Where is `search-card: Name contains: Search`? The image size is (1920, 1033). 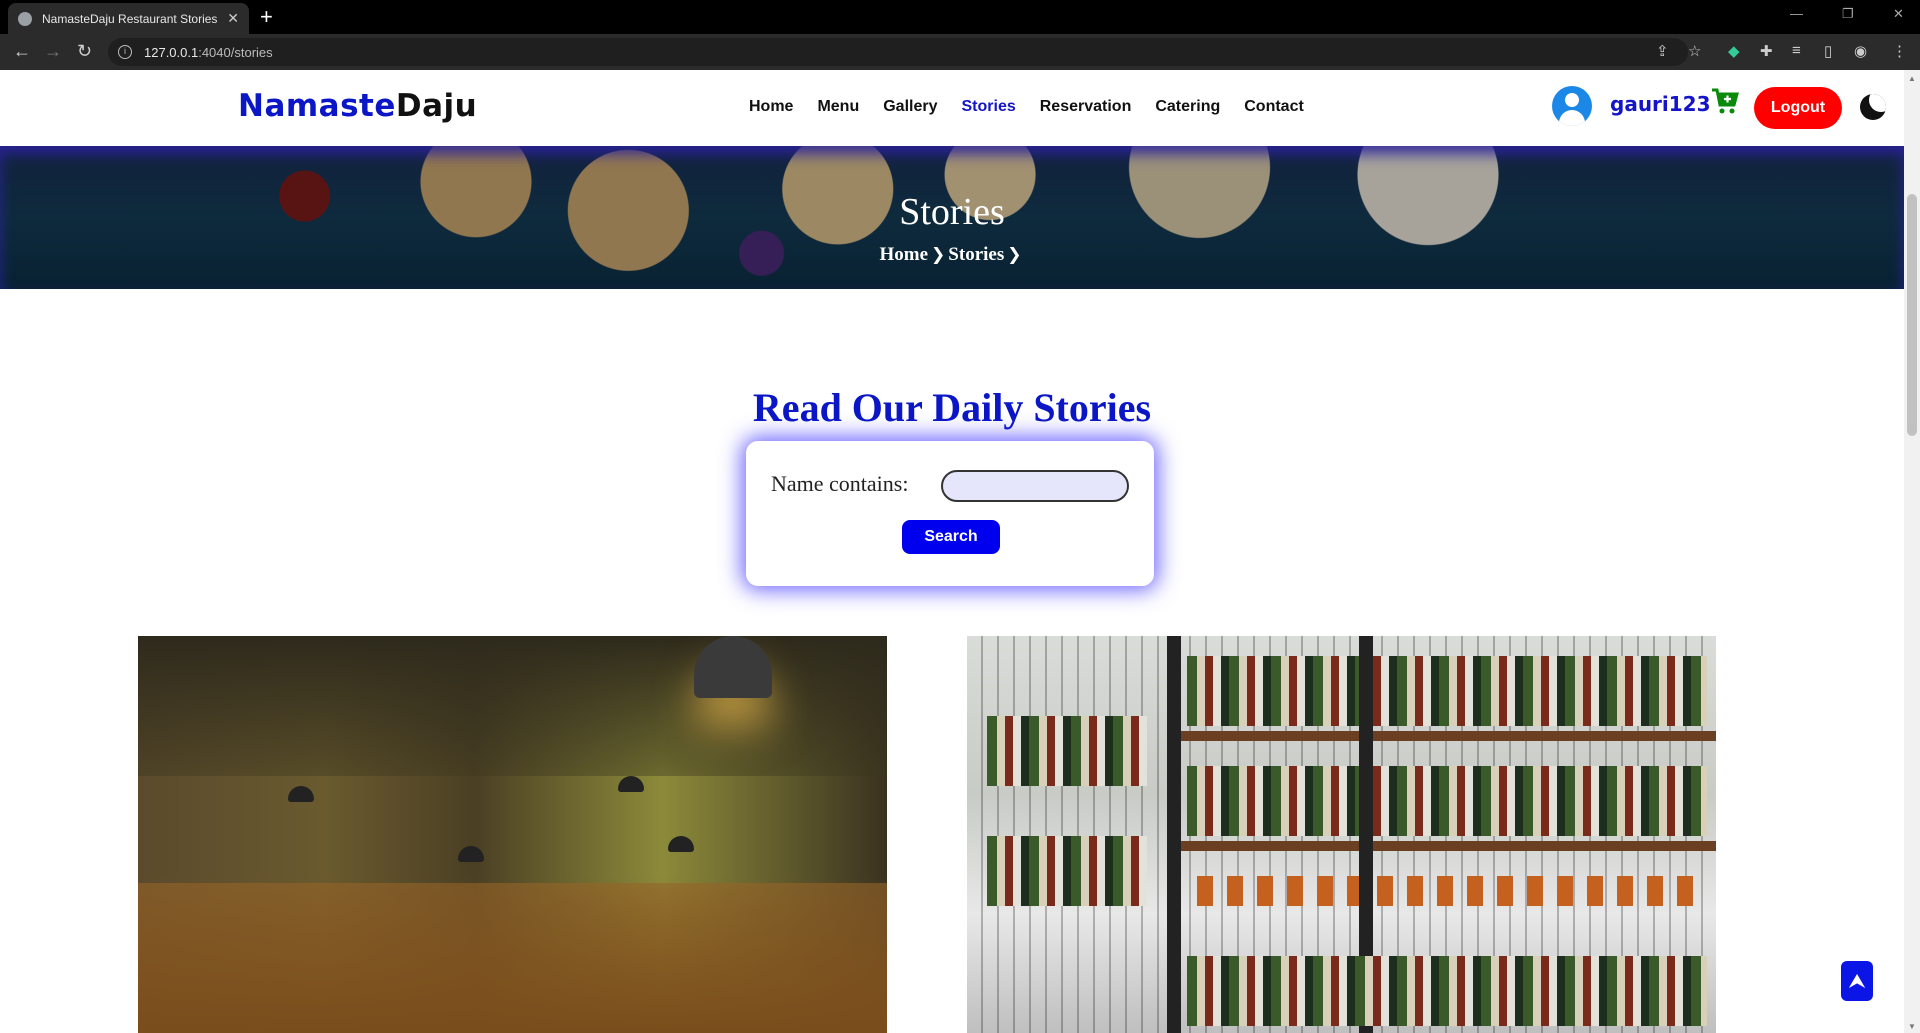 search-card: Name contains: Search is located at coordinates (950, 513).